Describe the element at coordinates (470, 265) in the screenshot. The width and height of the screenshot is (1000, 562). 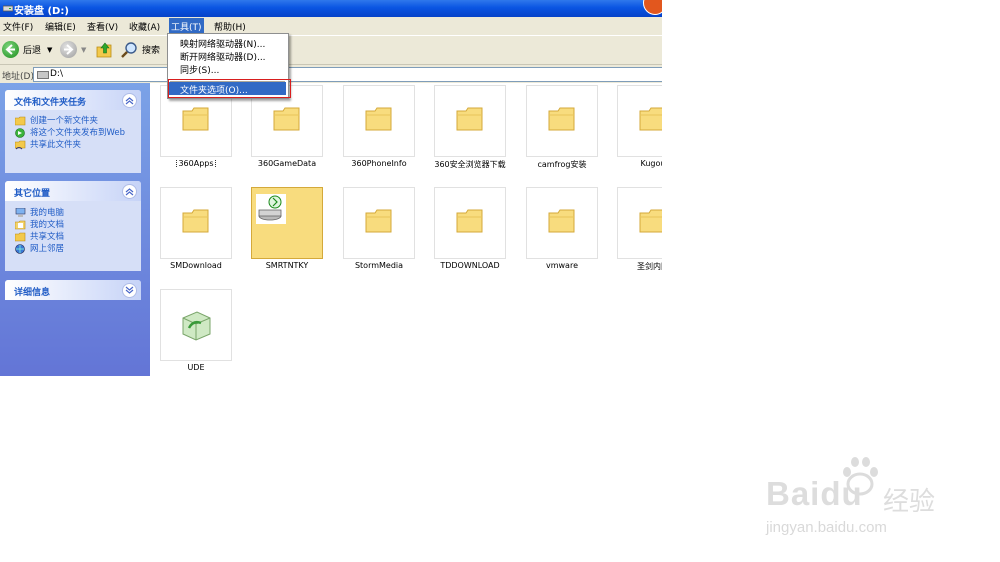
I see `folder-label: TDDOWNLOAD` at that location.